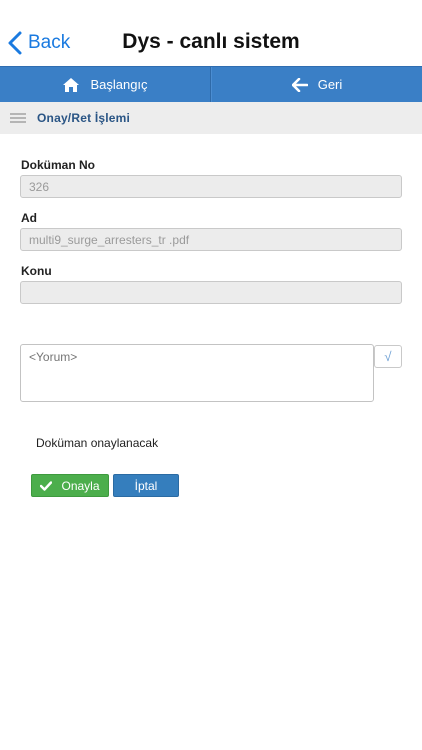  What do you see at coordinates (316, 84) in the screenshot?
I see `toolbar-back-button: Geri` at bounding box center [316, 84].